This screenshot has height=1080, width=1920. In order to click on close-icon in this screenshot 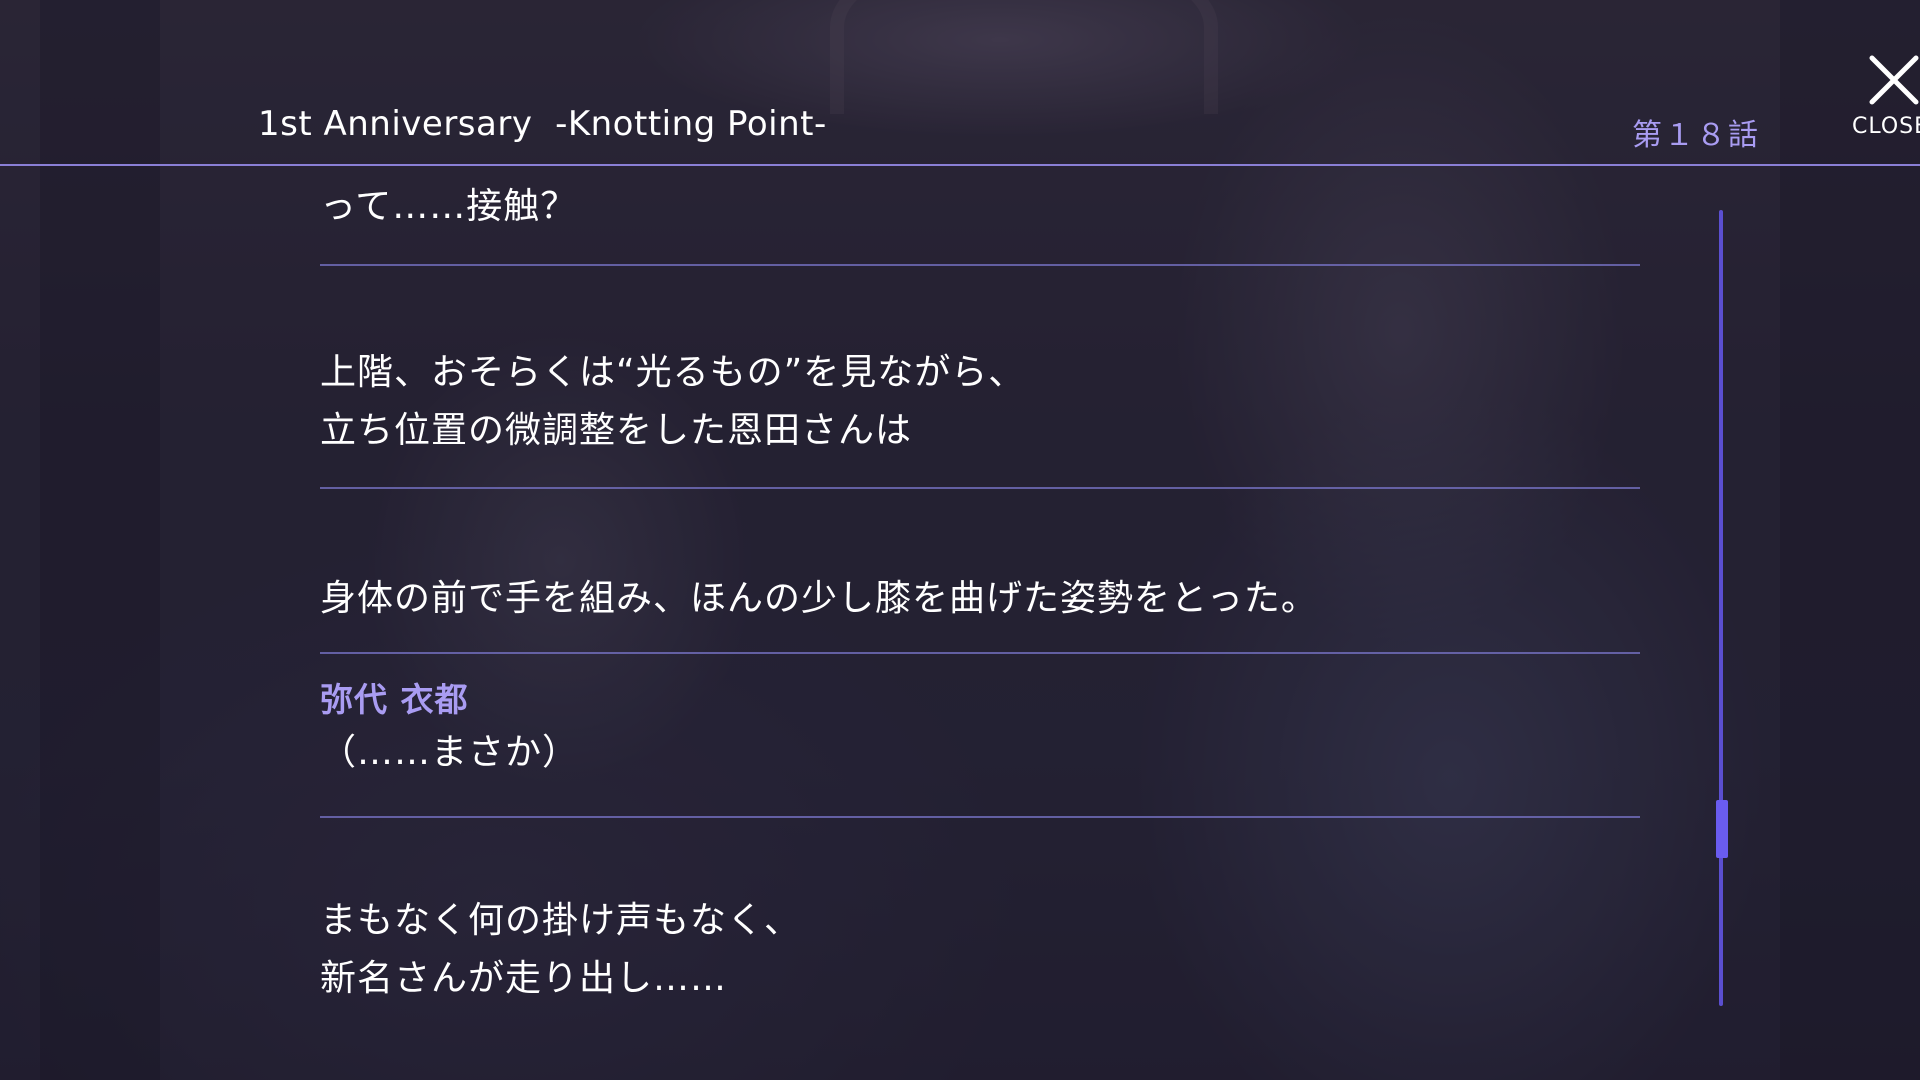, I will do `click(1894, 80)`.